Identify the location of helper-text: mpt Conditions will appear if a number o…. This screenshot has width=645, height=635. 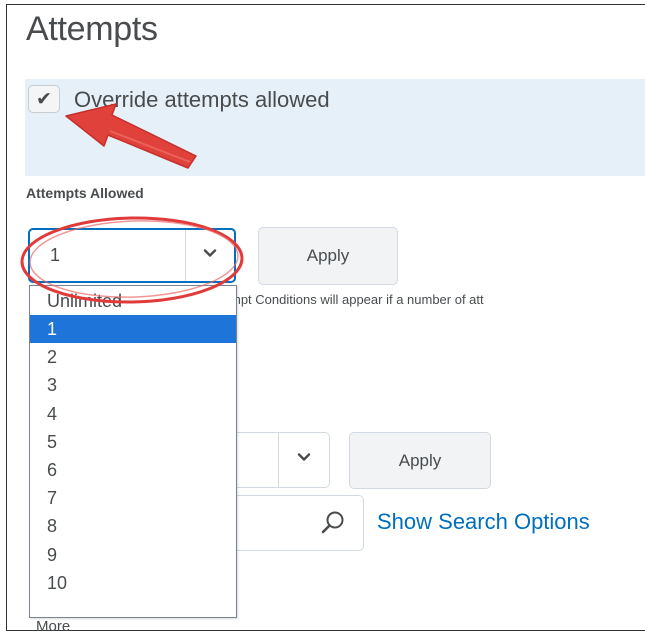
(357, 299).